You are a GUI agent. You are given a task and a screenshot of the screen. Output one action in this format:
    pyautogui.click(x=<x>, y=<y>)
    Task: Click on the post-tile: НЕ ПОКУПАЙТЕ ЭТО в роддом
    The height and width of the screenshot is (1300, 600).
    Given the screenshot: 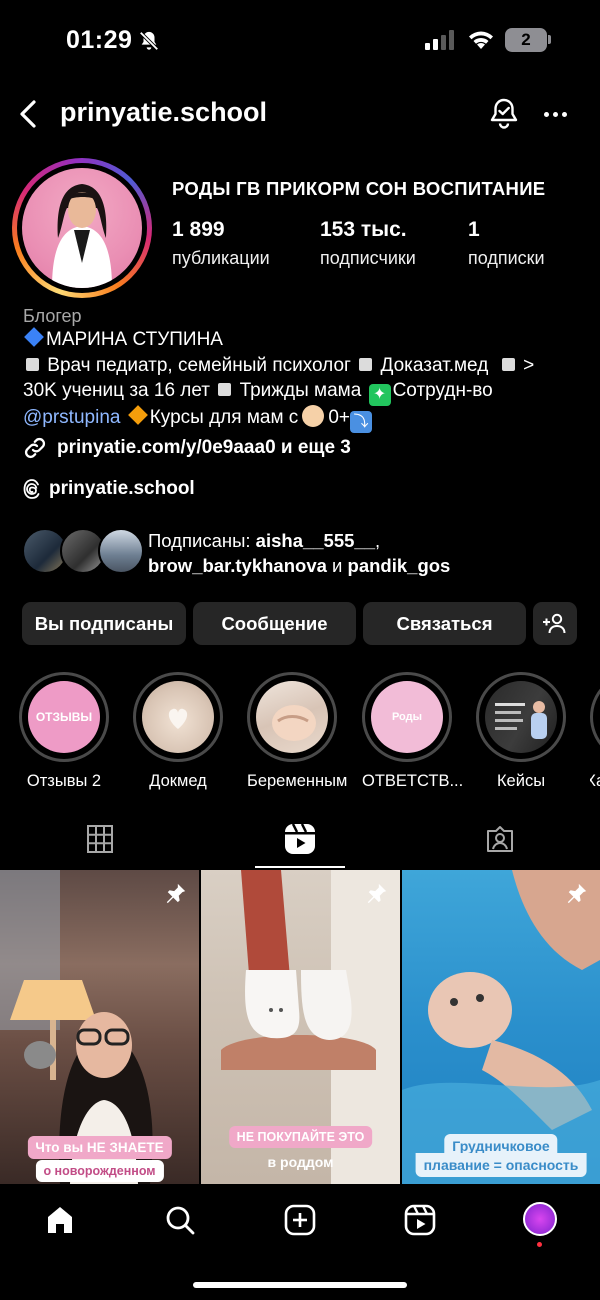 What is the action you would take?
    pyautogui.click(x=300, y=1027)
    